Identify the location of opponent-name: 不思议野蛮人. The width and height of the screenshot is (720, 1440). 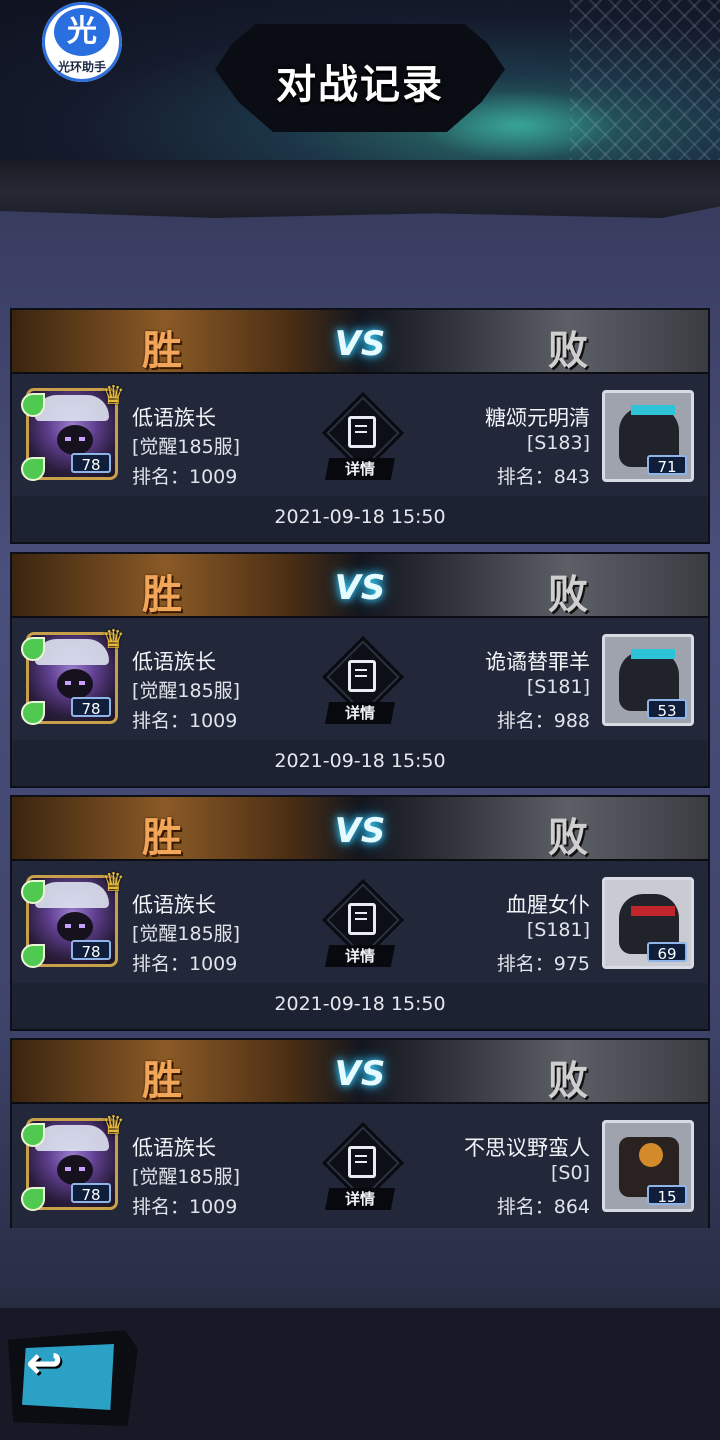
(527, 1148).